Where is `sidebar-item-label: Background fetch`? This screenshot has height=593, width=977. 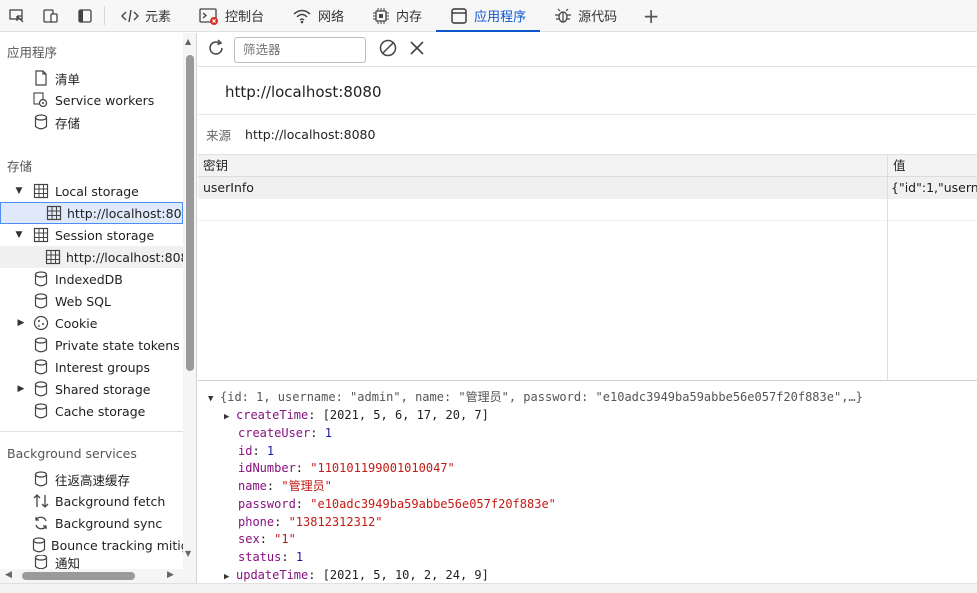
sidebar-item-label: Background fetch is located at coordinates (110, 501).